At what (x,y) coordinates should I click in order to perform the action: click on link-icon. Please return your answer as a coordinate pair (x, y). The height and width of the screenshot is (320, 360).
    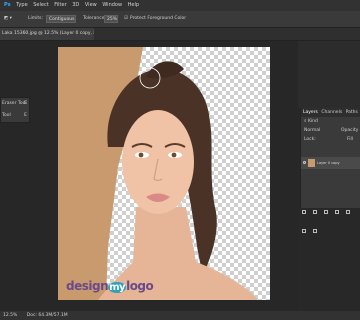
    Looking at the image, I should click on (304, 212).